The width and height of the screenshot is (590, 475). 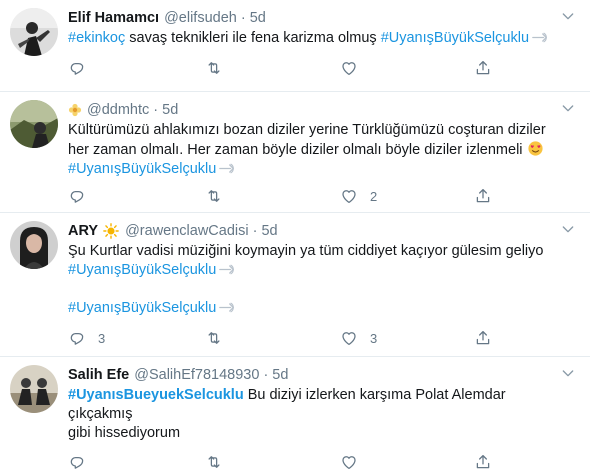 I want to click on like-count: 3, so click(x=374, y=338).